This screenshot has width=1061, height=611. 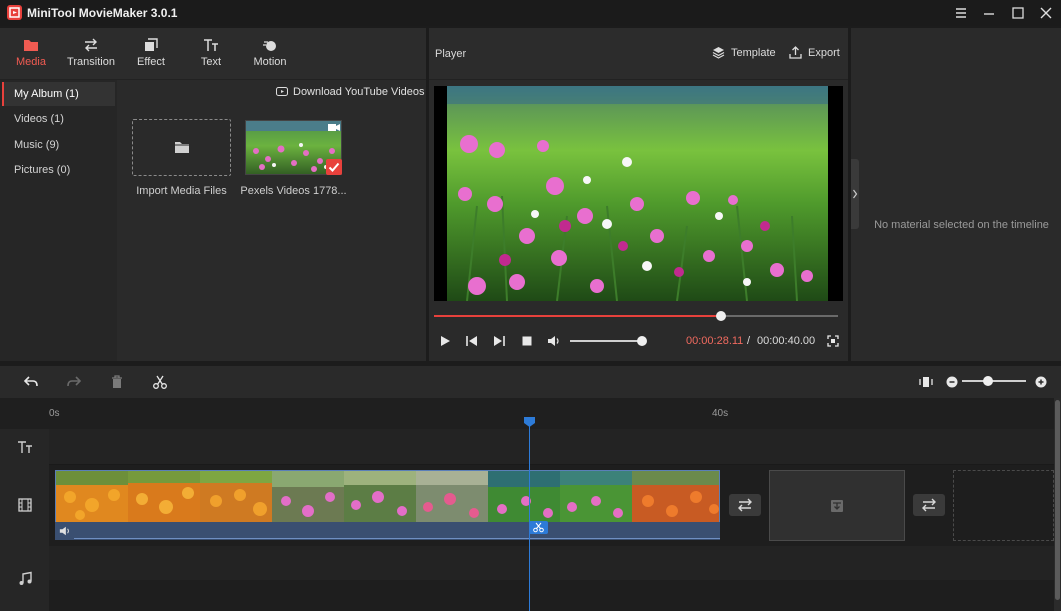 What do you see at coordinates (989, 13) in the screenshot?
I see `minimize-button` at bounding box center [989, 13].